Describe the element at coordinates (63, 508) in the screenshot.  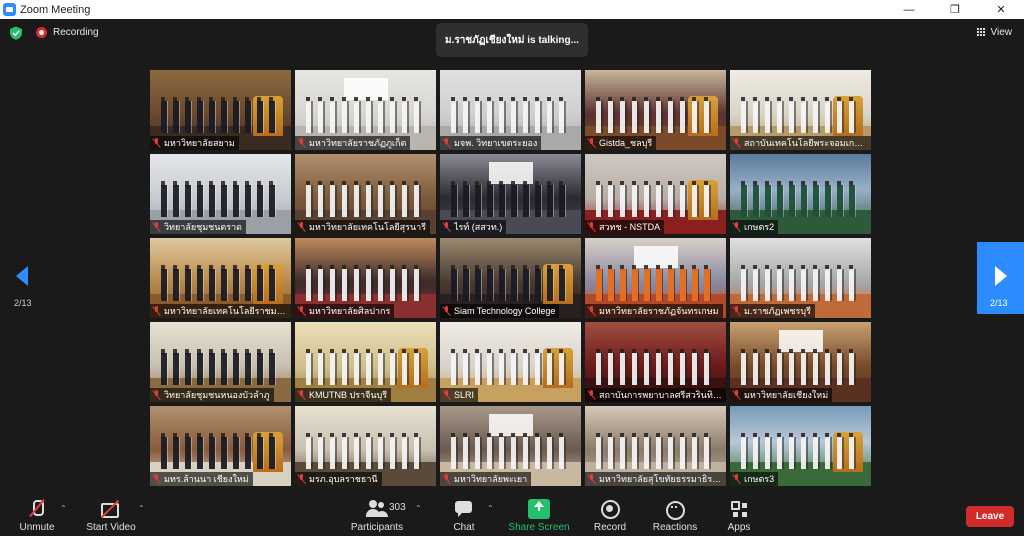
I see `audio-options-caret-icon: ⌃` at that location.